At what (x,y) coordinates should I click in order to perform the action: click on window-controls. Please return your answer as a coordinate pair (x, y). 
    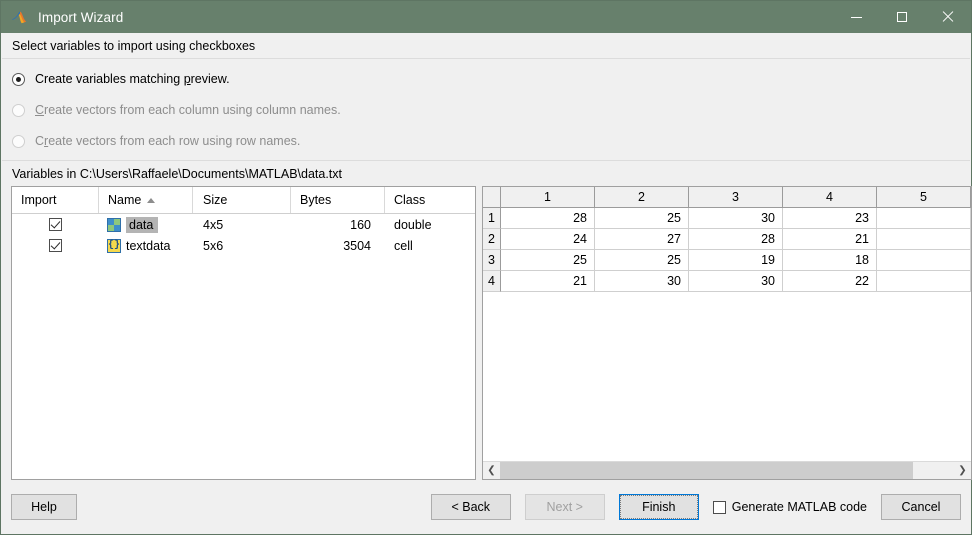
    Looking at the image, I should click on (902, 17).